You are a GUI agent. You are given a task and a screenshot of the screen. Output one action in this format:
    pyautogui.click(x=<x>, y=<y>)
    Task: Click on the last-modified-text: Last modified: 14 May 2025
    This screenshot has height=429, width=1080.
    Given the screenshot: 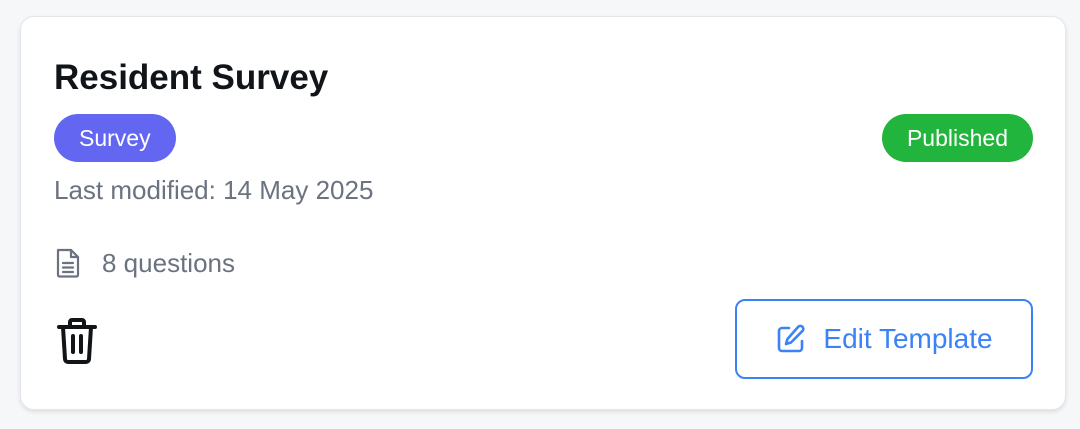 What is the action you would take?
    pyautogui.click(x=214, y=190)
    